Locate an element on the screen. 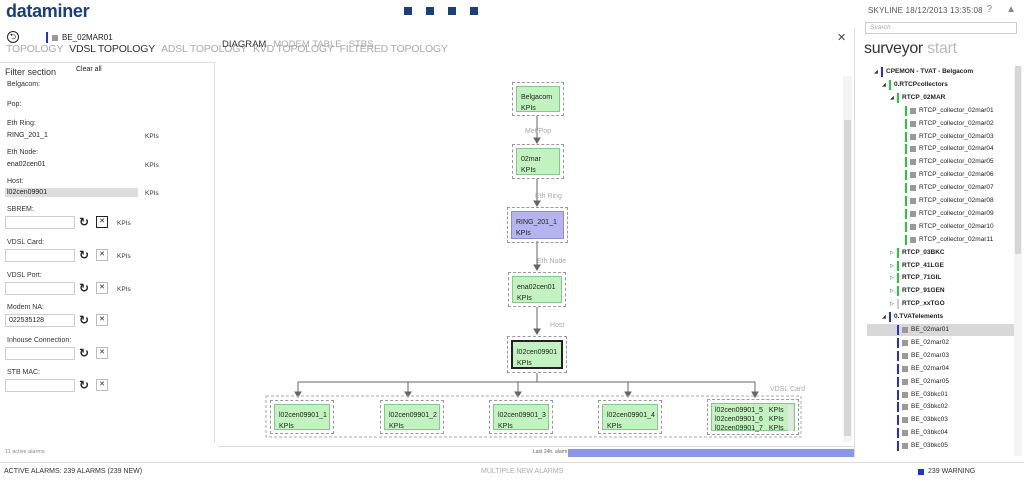  node-belgacom: Belgacom KPIs is located at coordinates (538, 99).